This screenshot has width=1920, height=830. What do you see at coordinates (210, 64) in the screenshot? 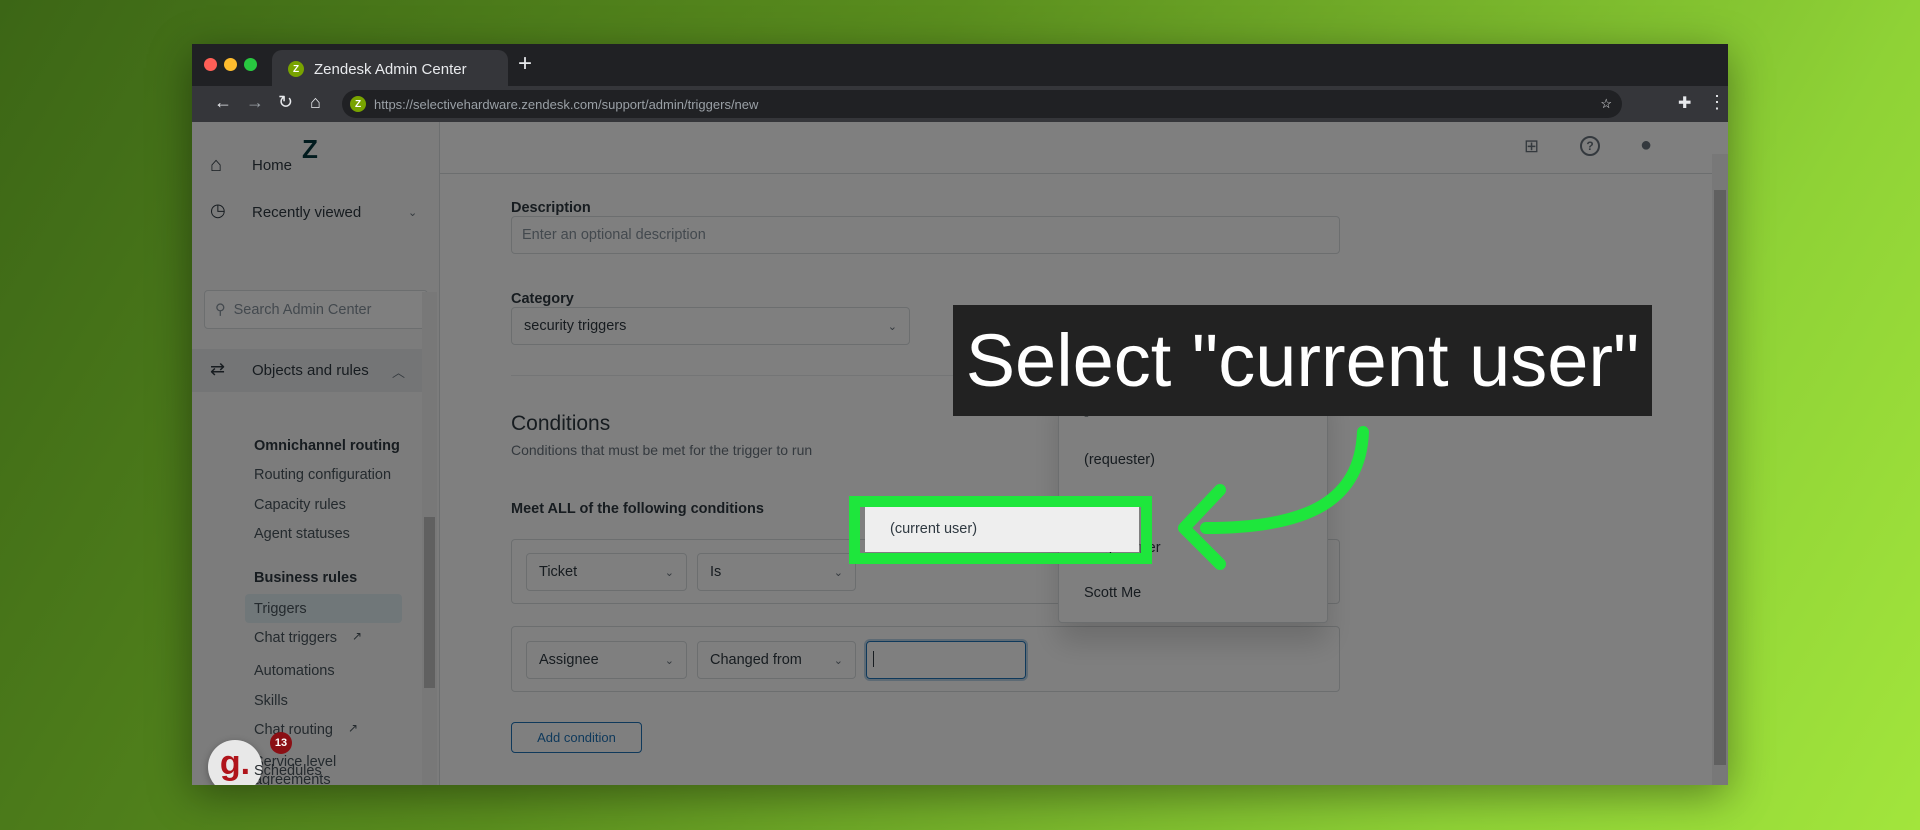
I see `close-window-button` at bounding box center [210, 64].